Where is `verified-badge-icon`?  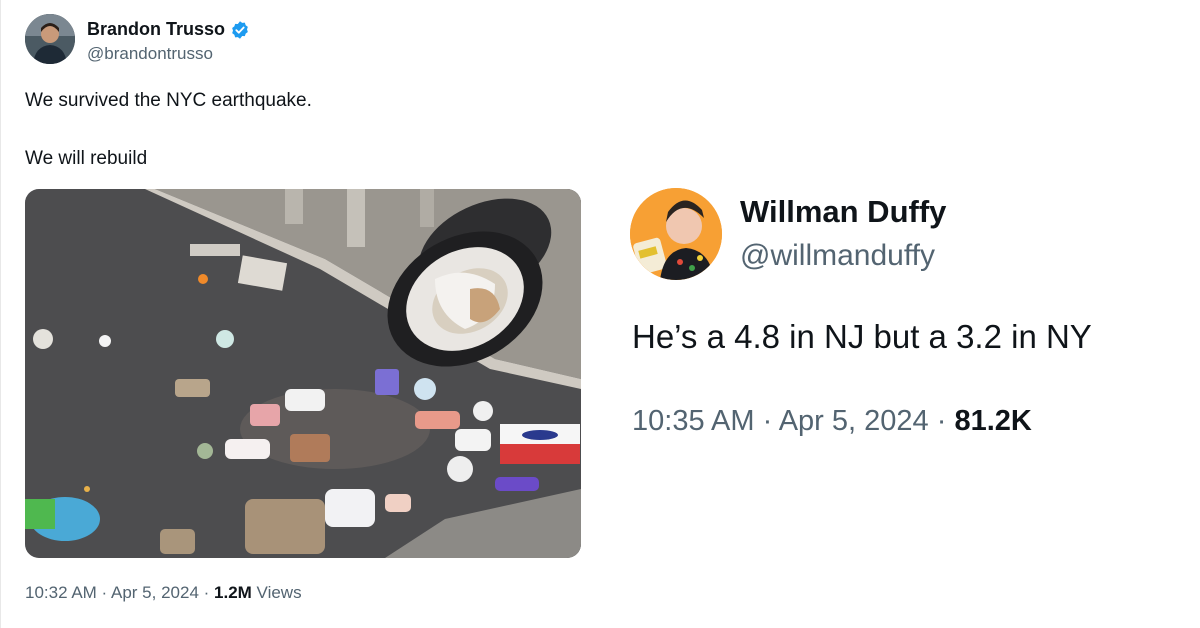
verified-badge-icon is located at coordinates (240, 29).